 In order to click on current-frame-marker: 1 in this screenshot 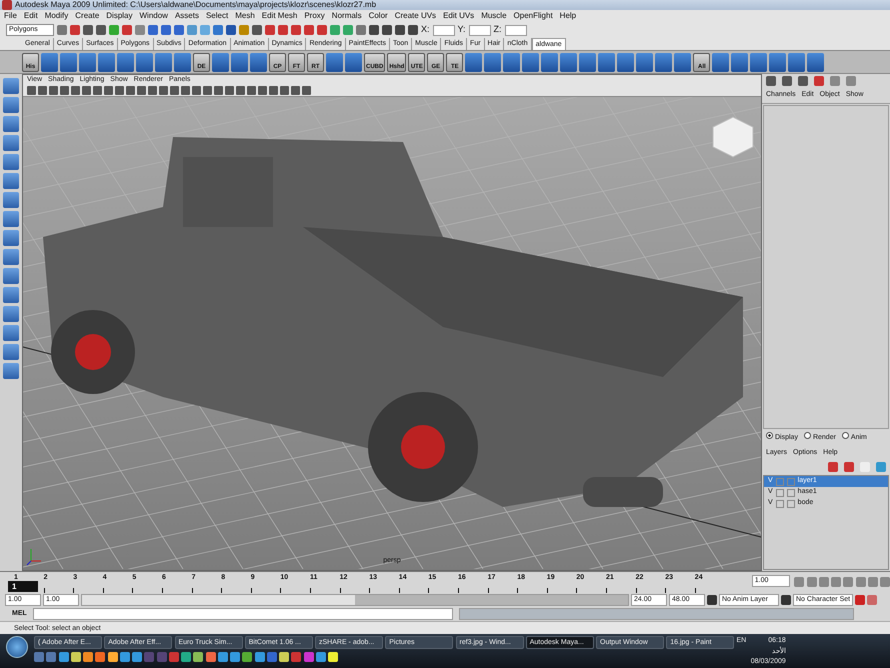, I will do `click(23, 586)`.